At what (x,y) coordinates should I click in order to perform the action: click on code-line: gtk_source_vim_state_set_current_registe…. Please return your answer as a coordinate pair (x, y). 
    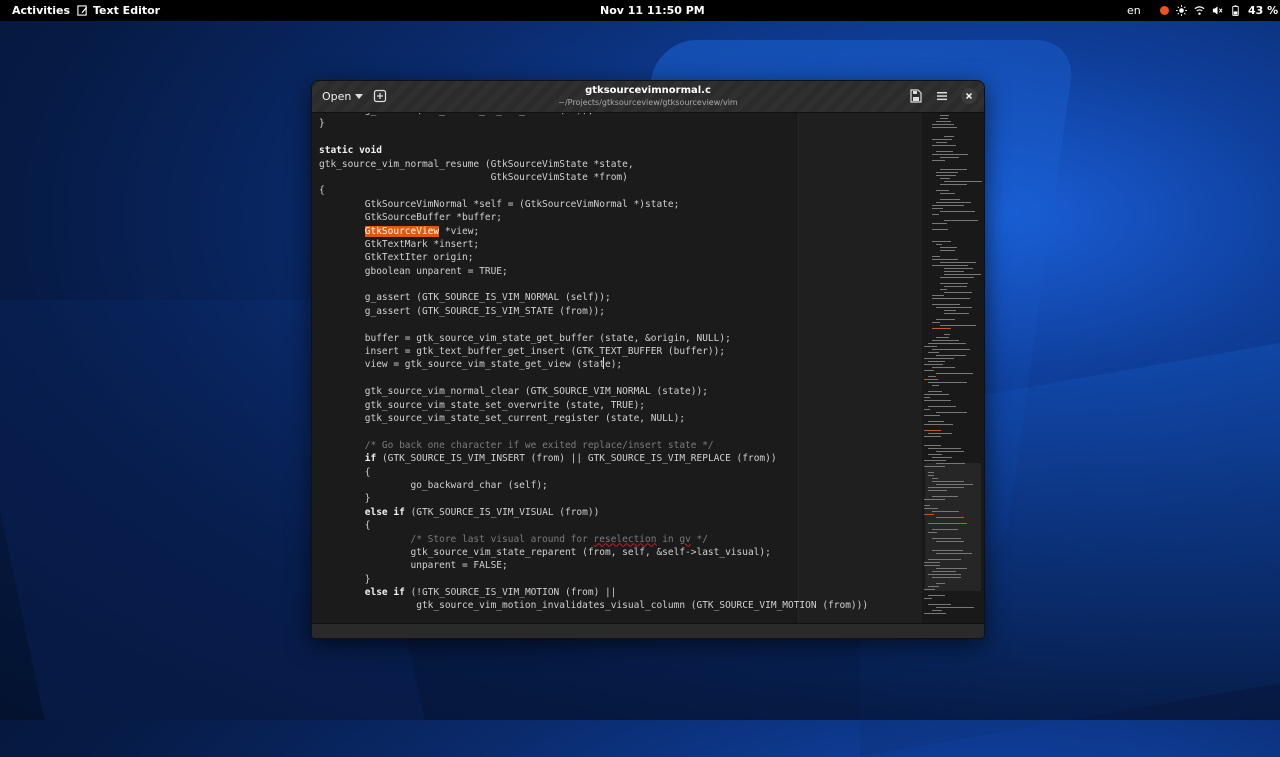
    Looking at the image, I should click on (593, 418).